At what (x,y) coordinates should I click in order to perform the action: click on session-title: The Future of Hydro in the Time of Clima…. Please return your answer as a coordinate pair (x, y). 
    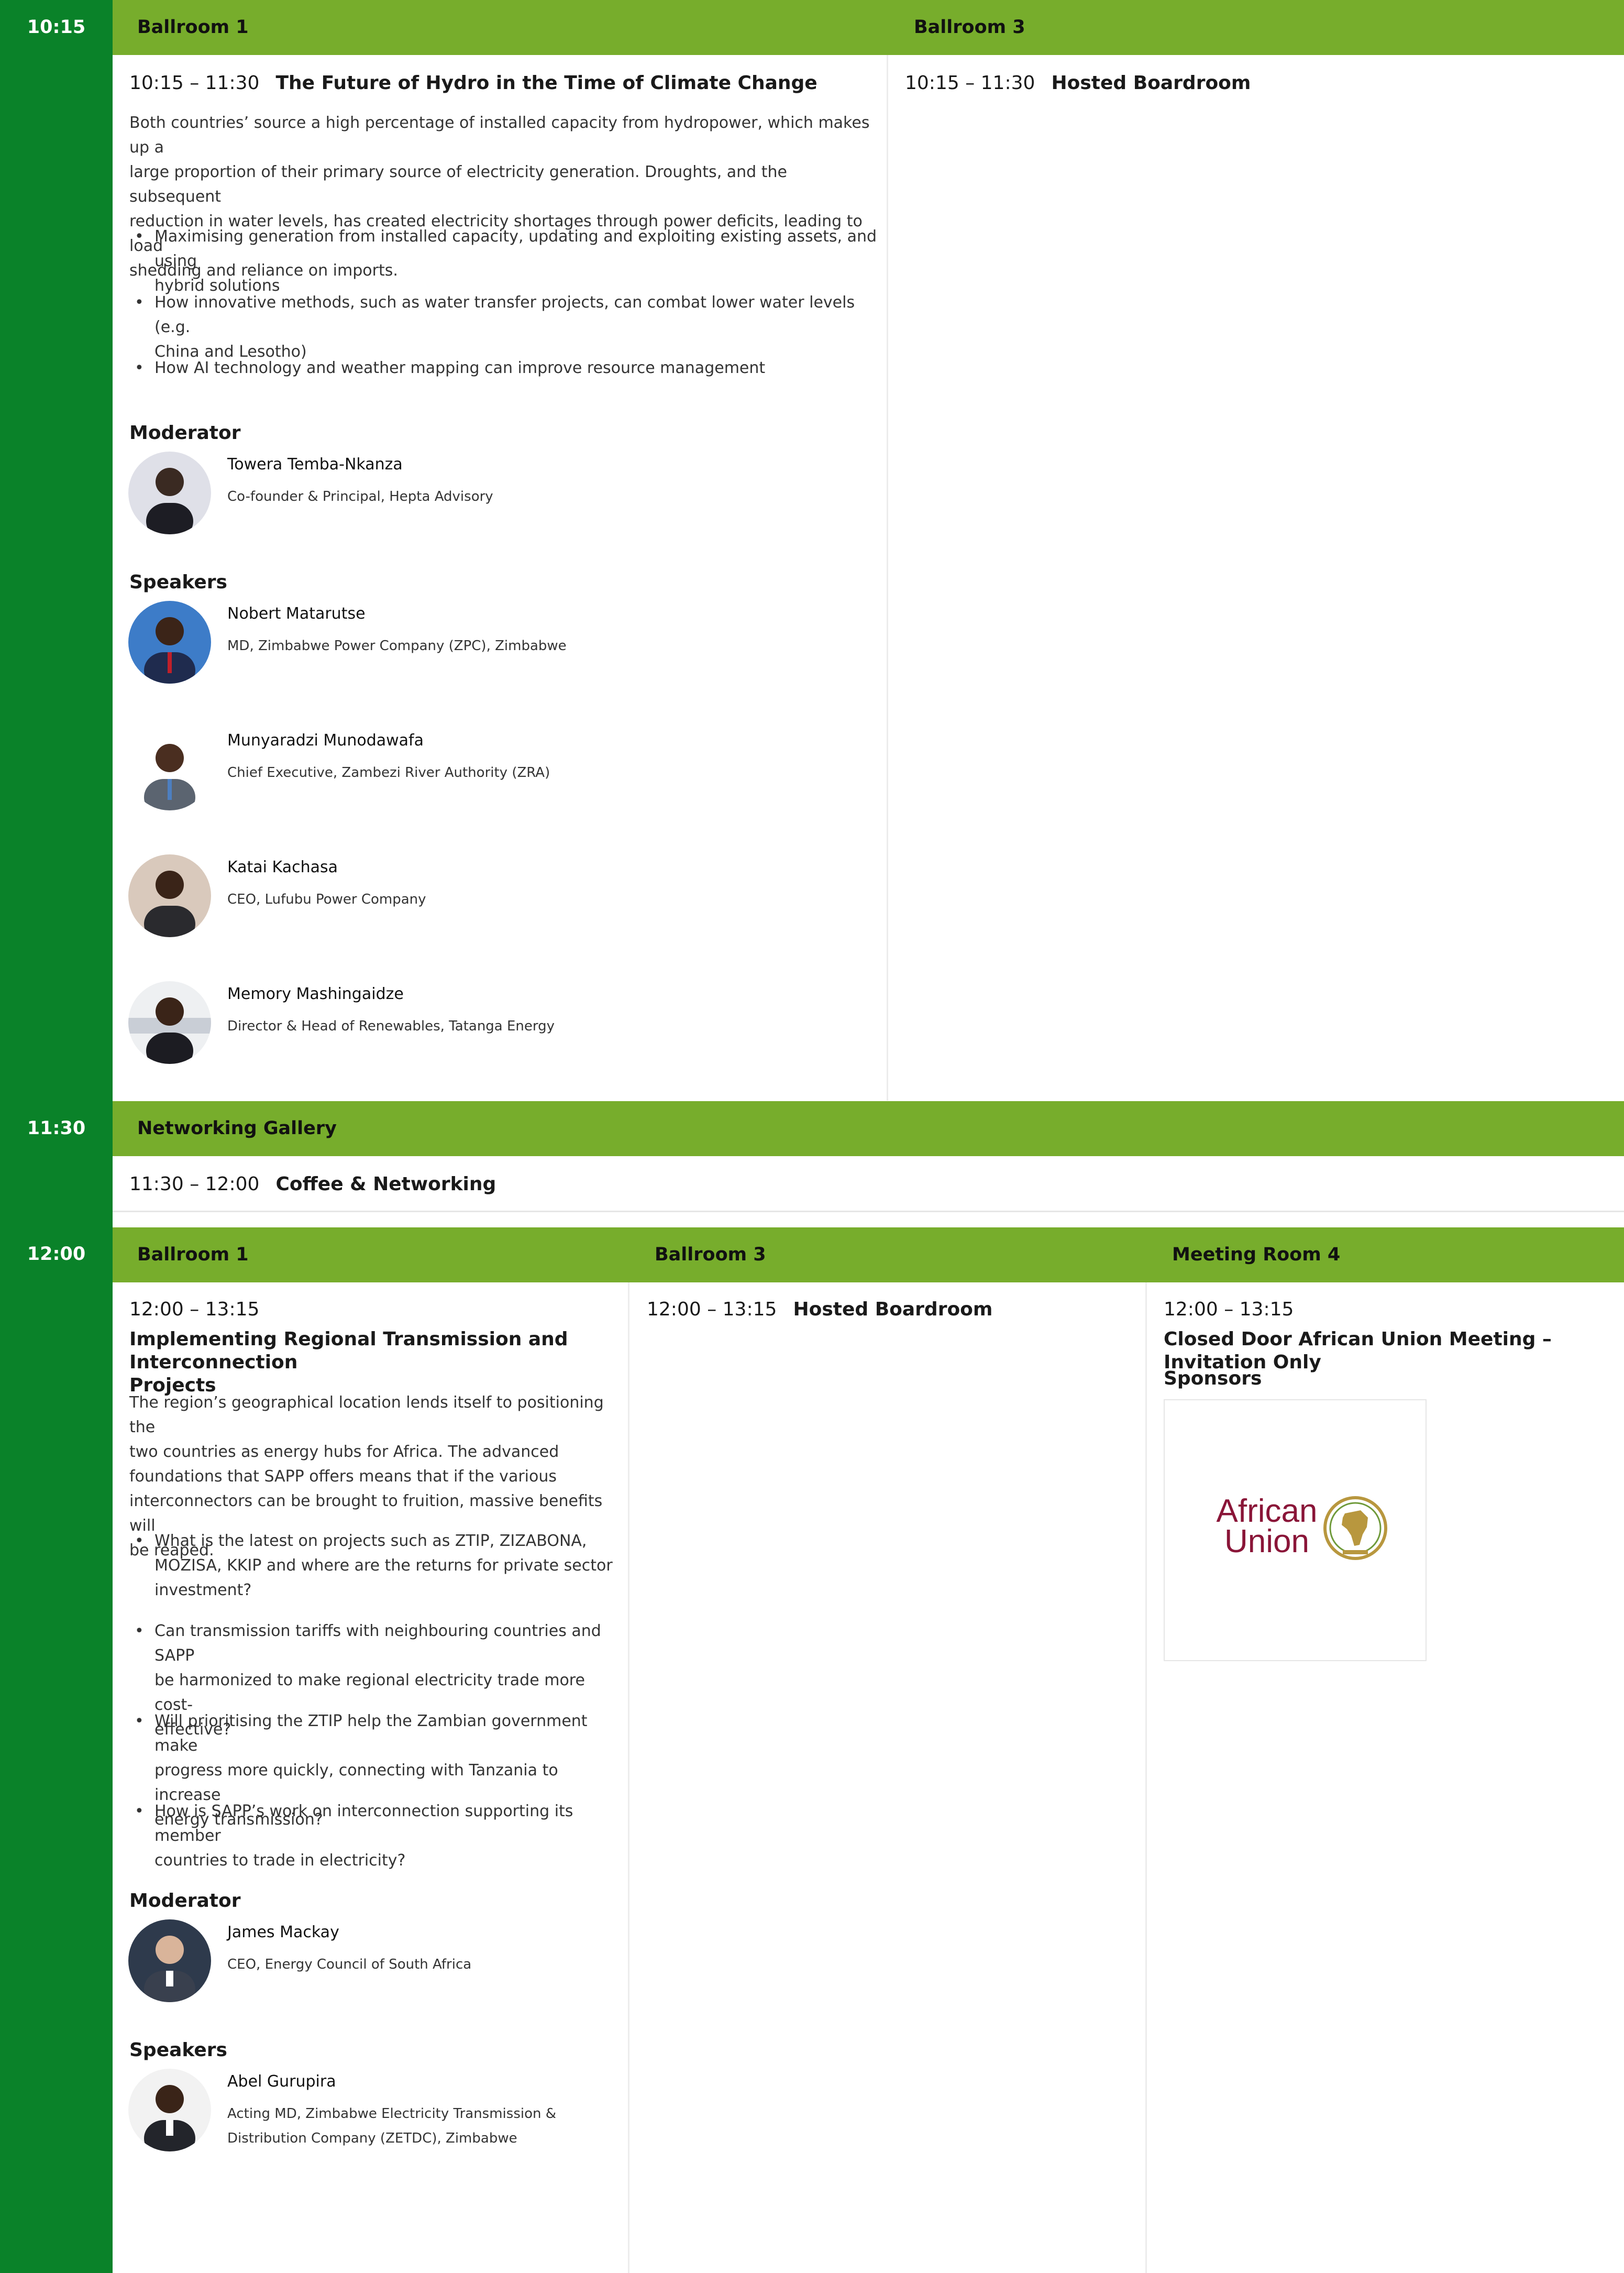
    Looking at the image, I should click on (546, 83).